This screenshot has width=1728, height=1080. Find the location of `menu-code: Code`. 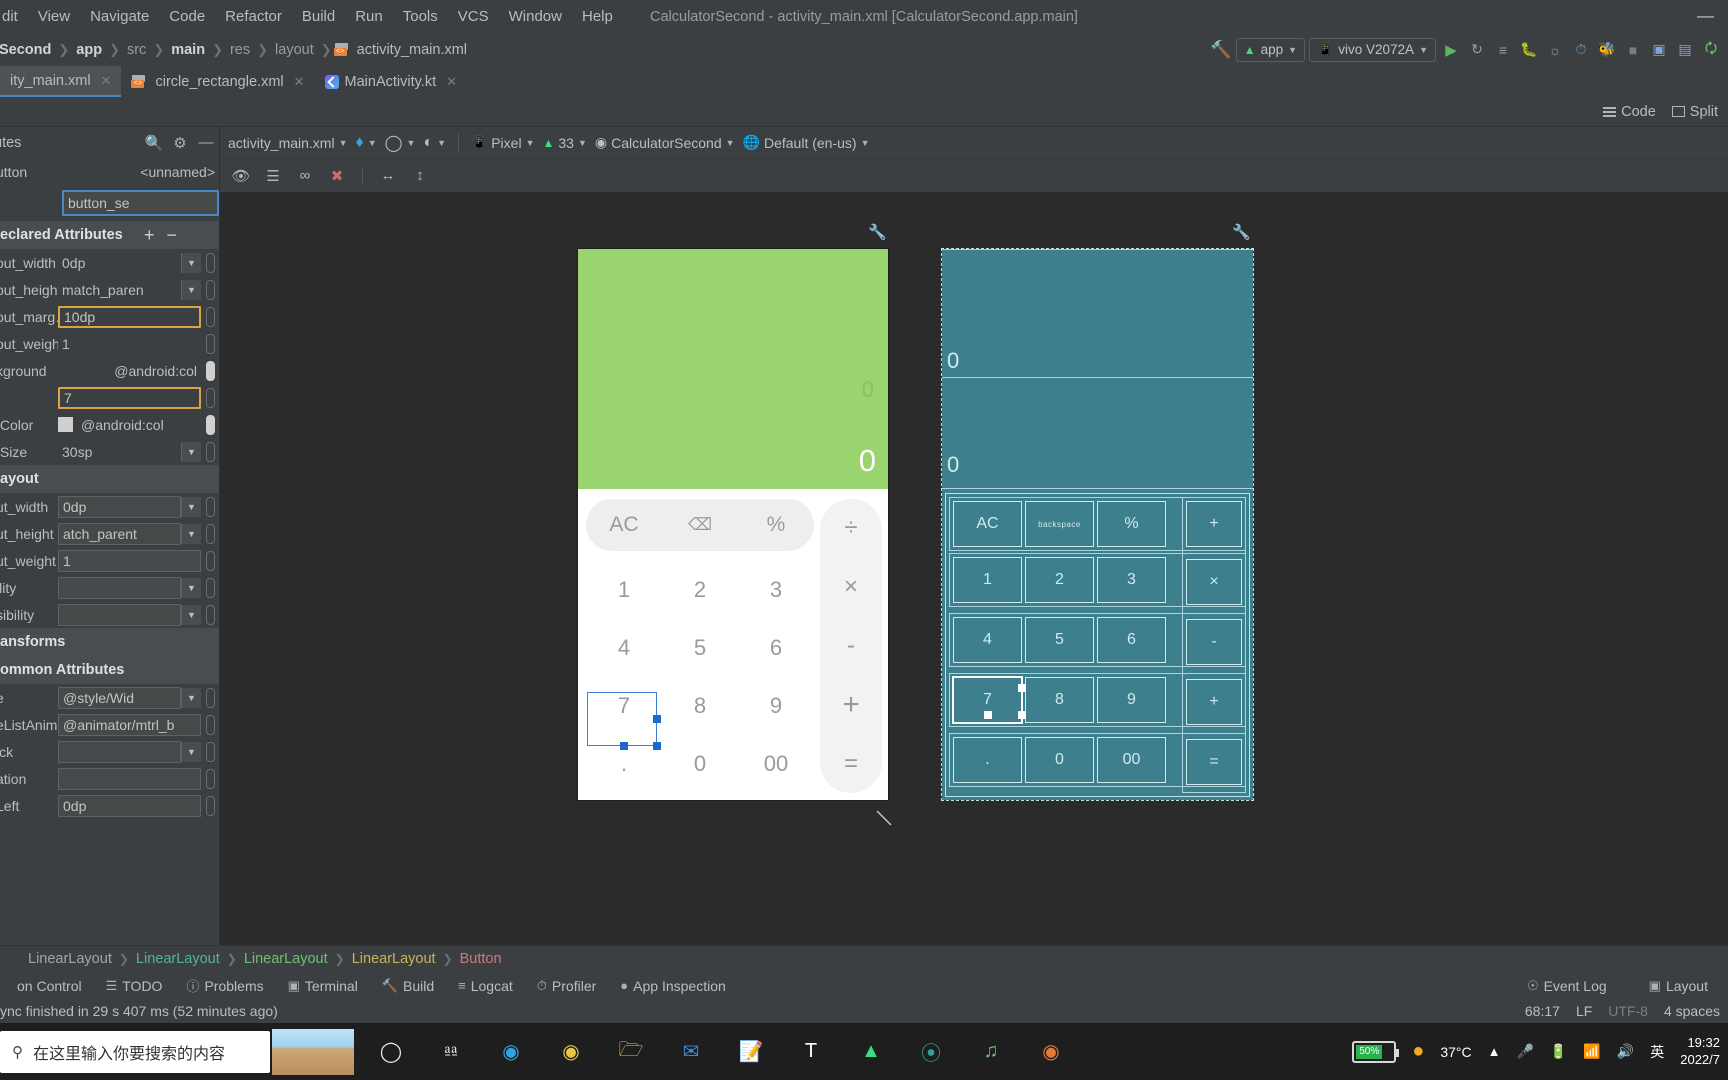

menu-code: Code is located at coordinates (187, 16).